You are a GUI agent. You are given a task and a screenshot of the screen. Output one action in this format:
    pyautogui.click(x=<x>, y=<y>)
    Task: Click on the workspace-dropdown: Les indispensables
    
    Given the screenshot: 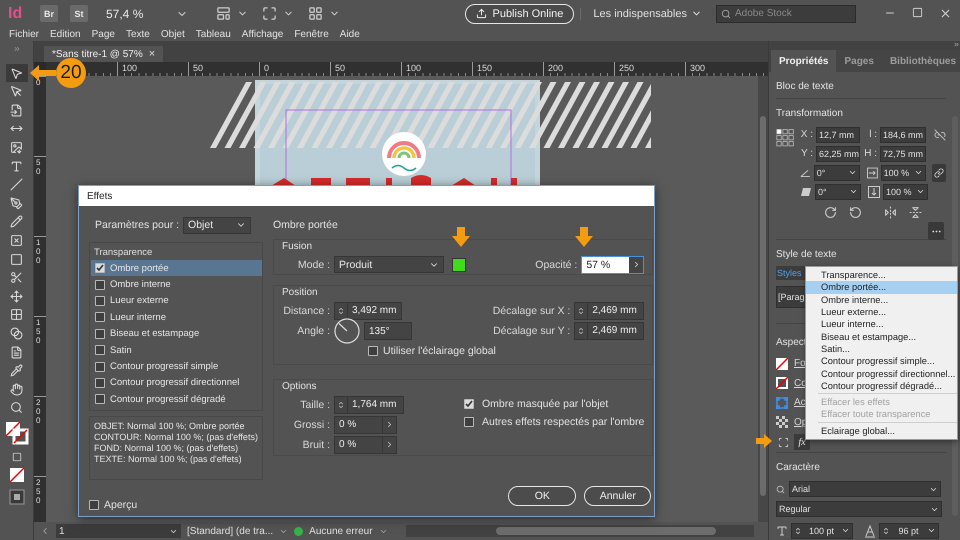 What is the action you would take?
    pyautogui.click(x=645, y=14)
    